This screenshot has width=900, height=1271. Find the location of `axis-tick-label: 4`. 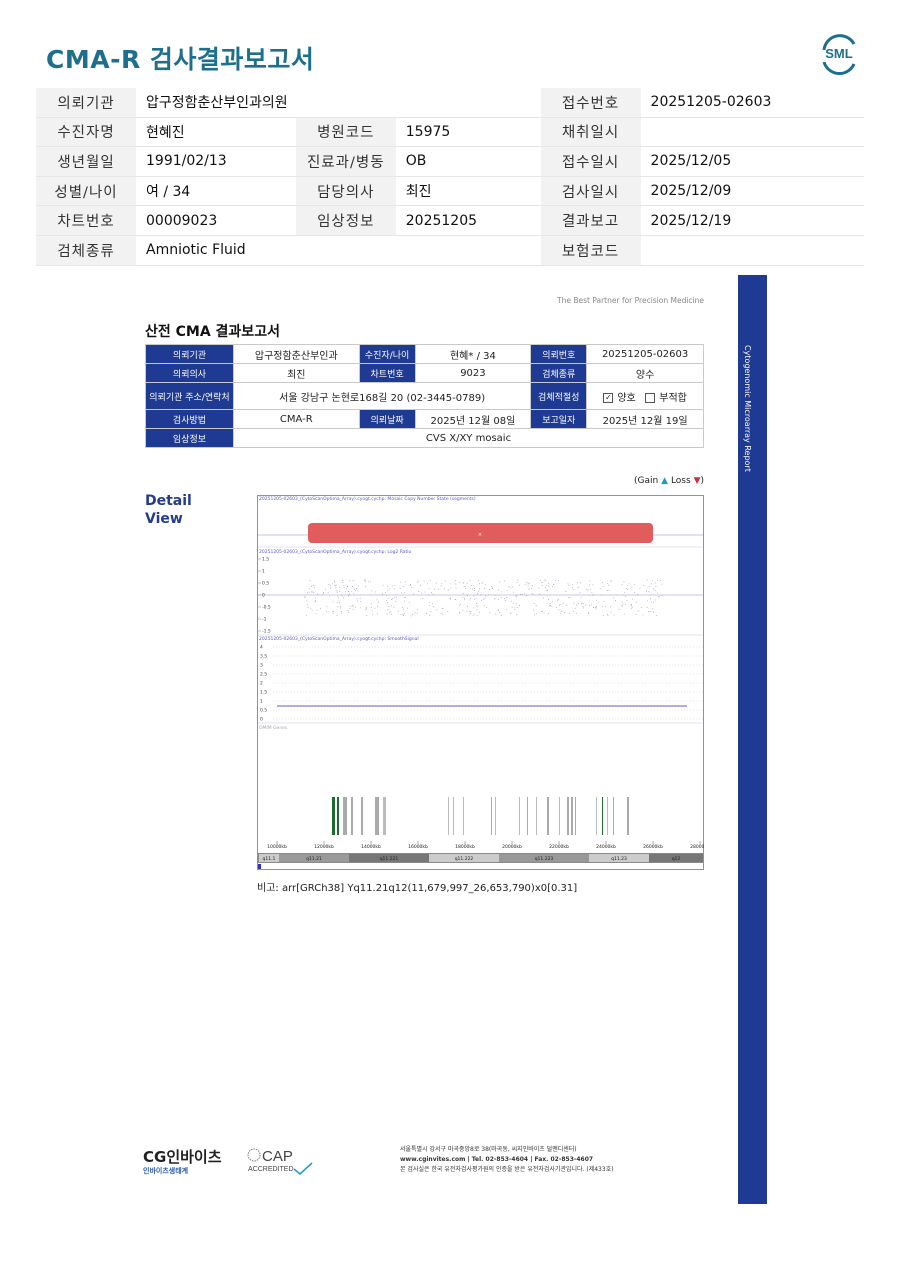

axis-tick-label: 4 is located at coordinates (261, 648).